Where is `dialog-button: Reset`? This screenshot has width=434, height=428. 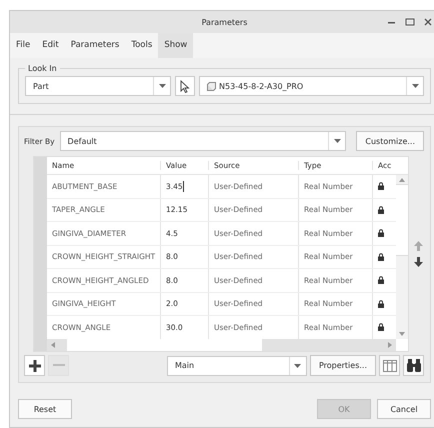
dialog-button: Reset is located at coordinates (45, 409).